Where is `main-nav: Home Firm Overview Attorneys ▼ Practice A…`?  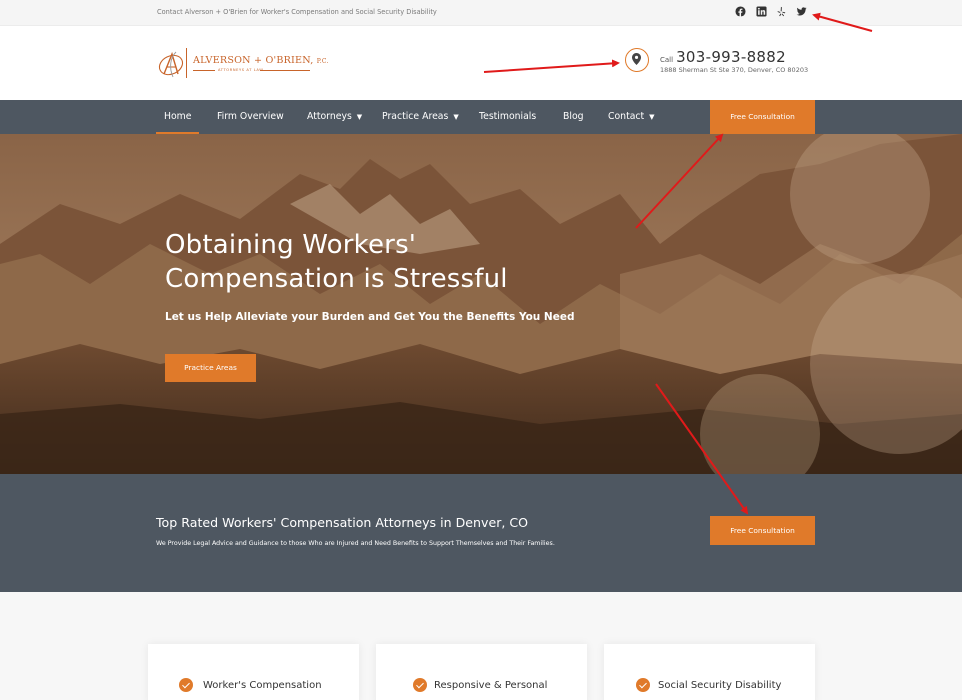 main-nav: Home Firm Overview Attorneys ▼ Practice A… is located at coordinates (481, 117).